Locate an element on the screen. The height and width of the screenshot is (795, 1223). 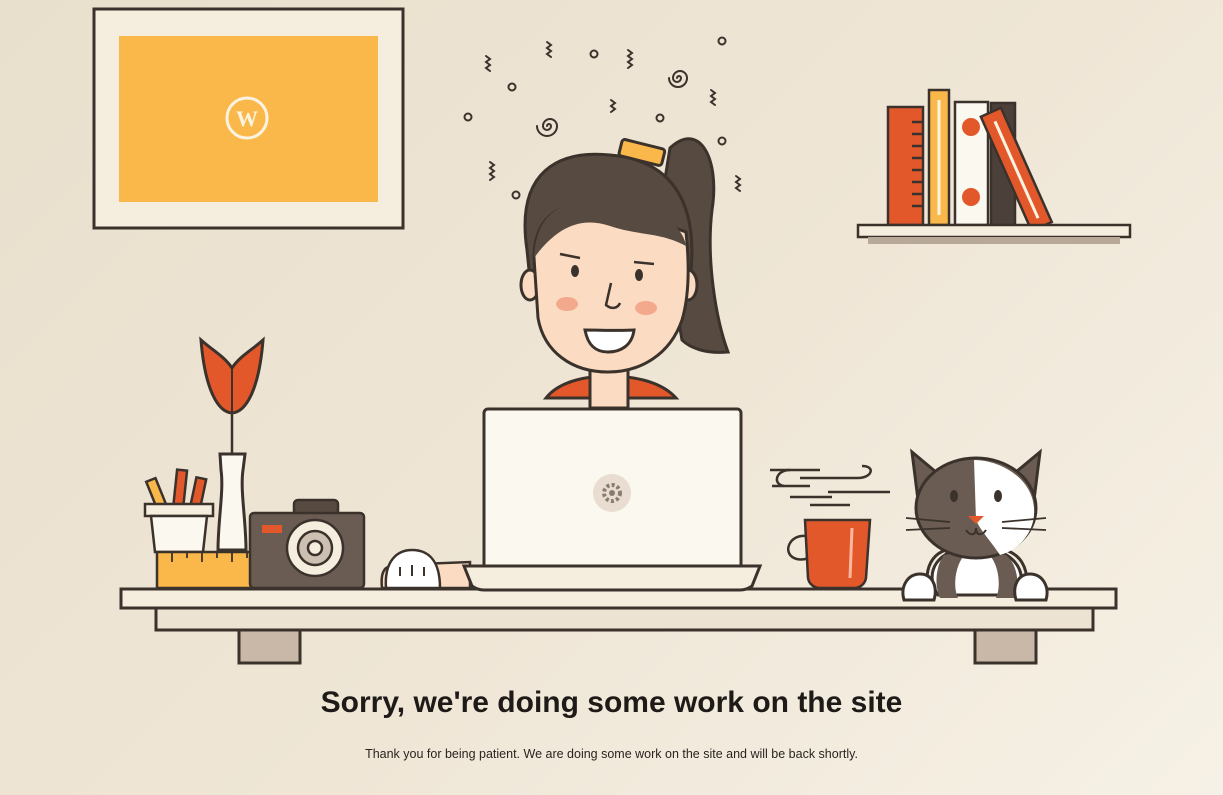
desk is located at coordinates (618, 626).